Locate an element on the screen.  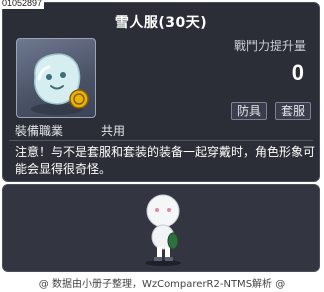
item-icon-frame is located at coordinates (56, 78).